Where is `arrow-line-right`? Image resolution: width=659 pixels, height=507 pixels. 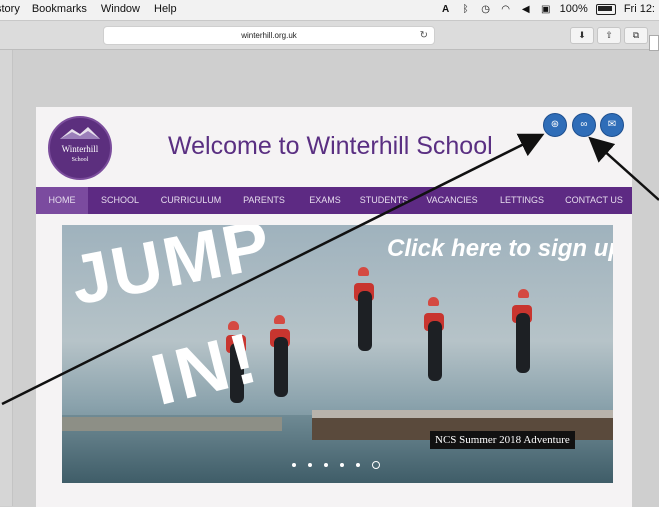
arrow-line-right is located at coordinates (623, 168).